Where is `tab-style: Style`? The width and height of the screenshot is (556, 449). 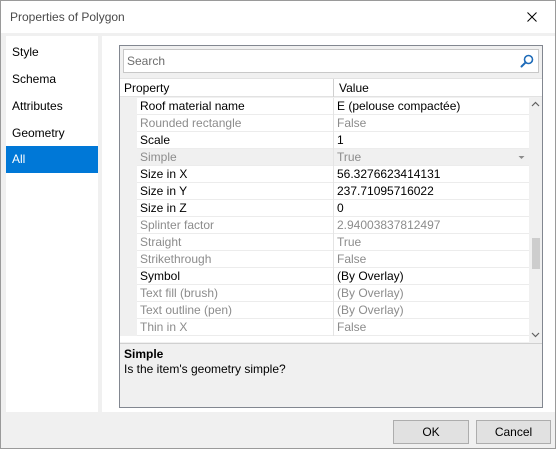 tab-style: Style is located at coordinates (52, 52).